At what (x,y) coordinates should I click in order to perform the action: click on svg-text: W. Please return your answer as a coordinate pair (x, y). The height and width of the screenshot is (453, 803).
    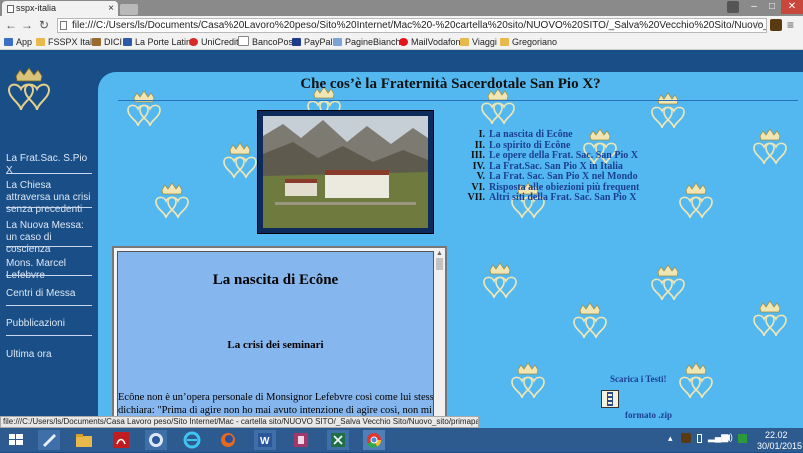
    Looking at the image, I should click on (265, 441).